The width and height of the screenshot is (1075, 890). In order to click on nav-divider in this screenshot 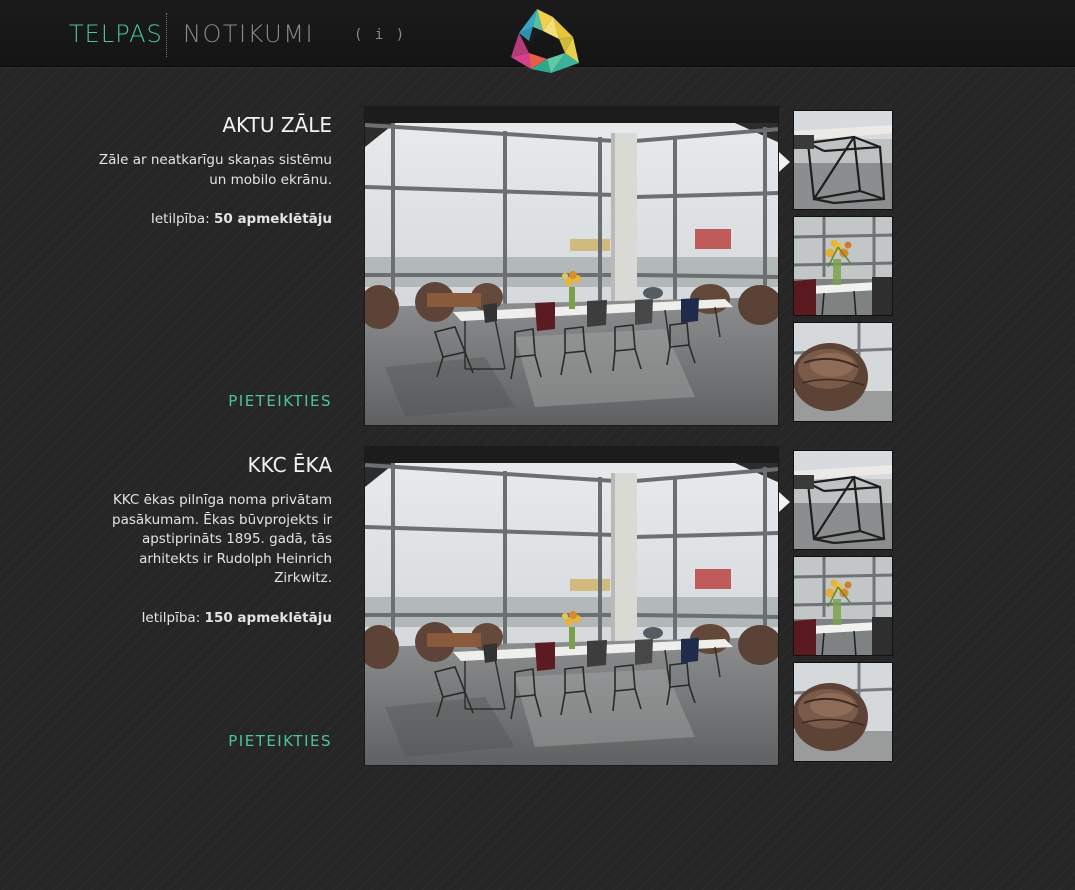, I will do `click(166, 35)`.